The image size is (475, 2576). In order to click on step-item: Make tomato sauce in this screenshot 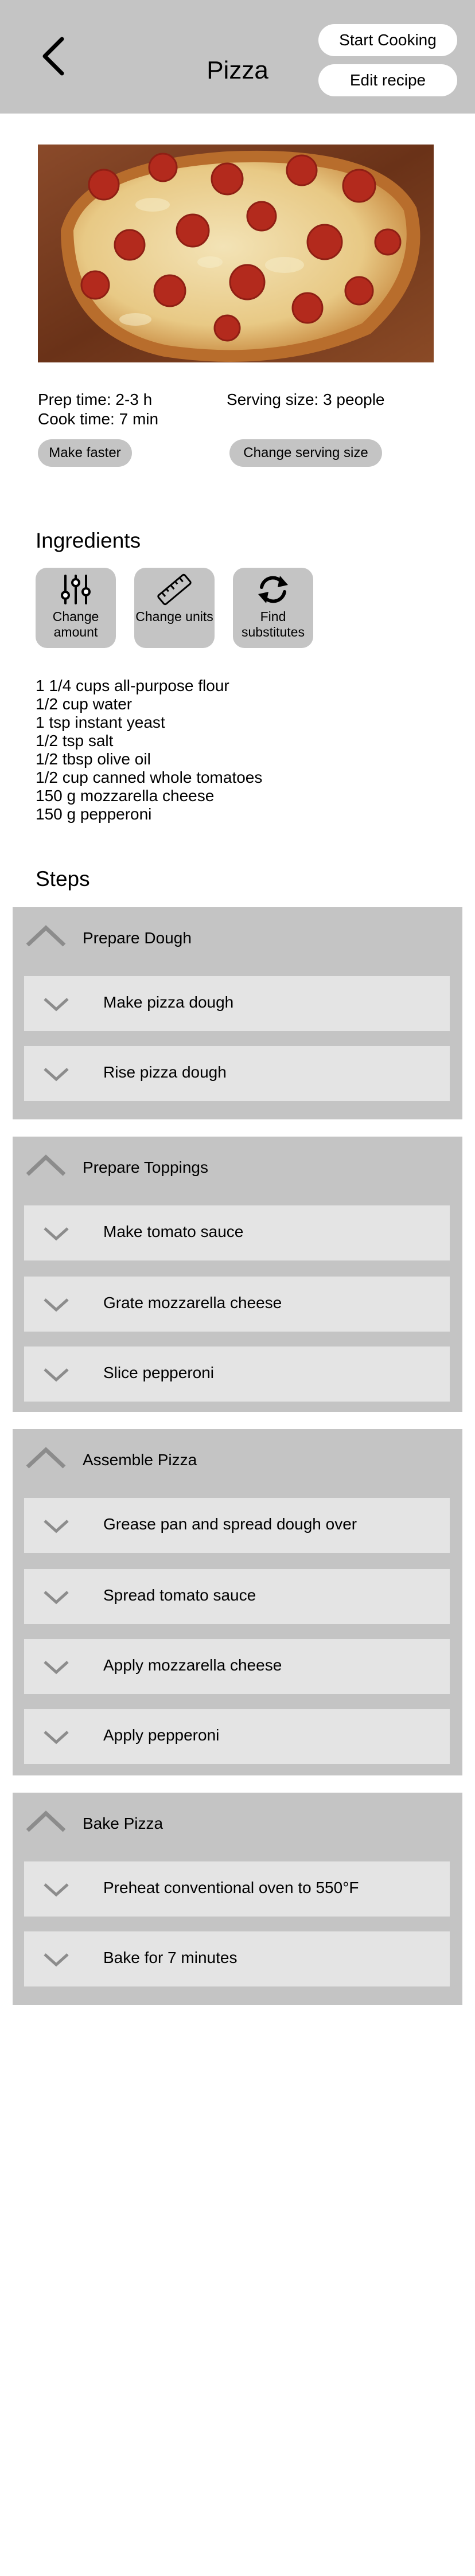, I will do `click(237, 1233)`.